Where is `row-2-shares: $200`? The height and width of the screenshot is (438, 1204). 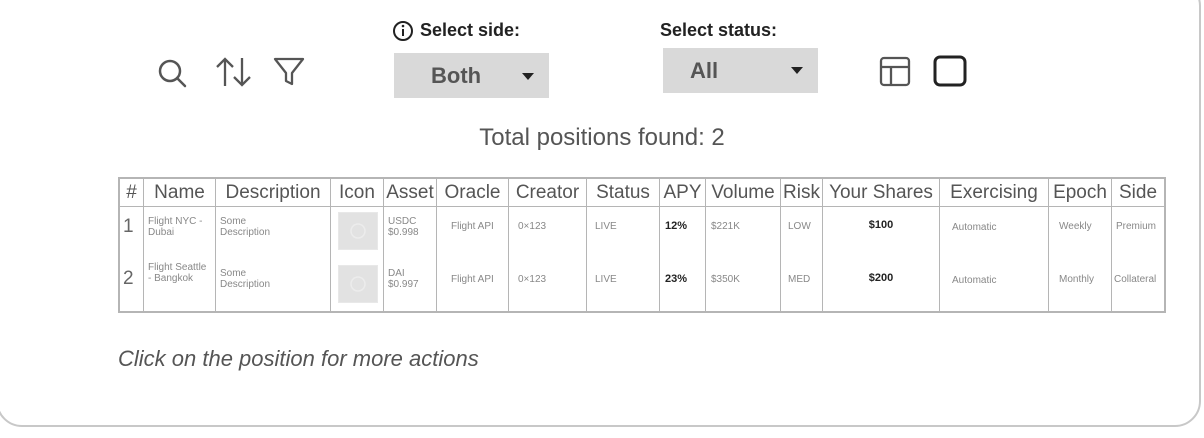
row-2-shares: $200 is located at coordinates (881, 278).